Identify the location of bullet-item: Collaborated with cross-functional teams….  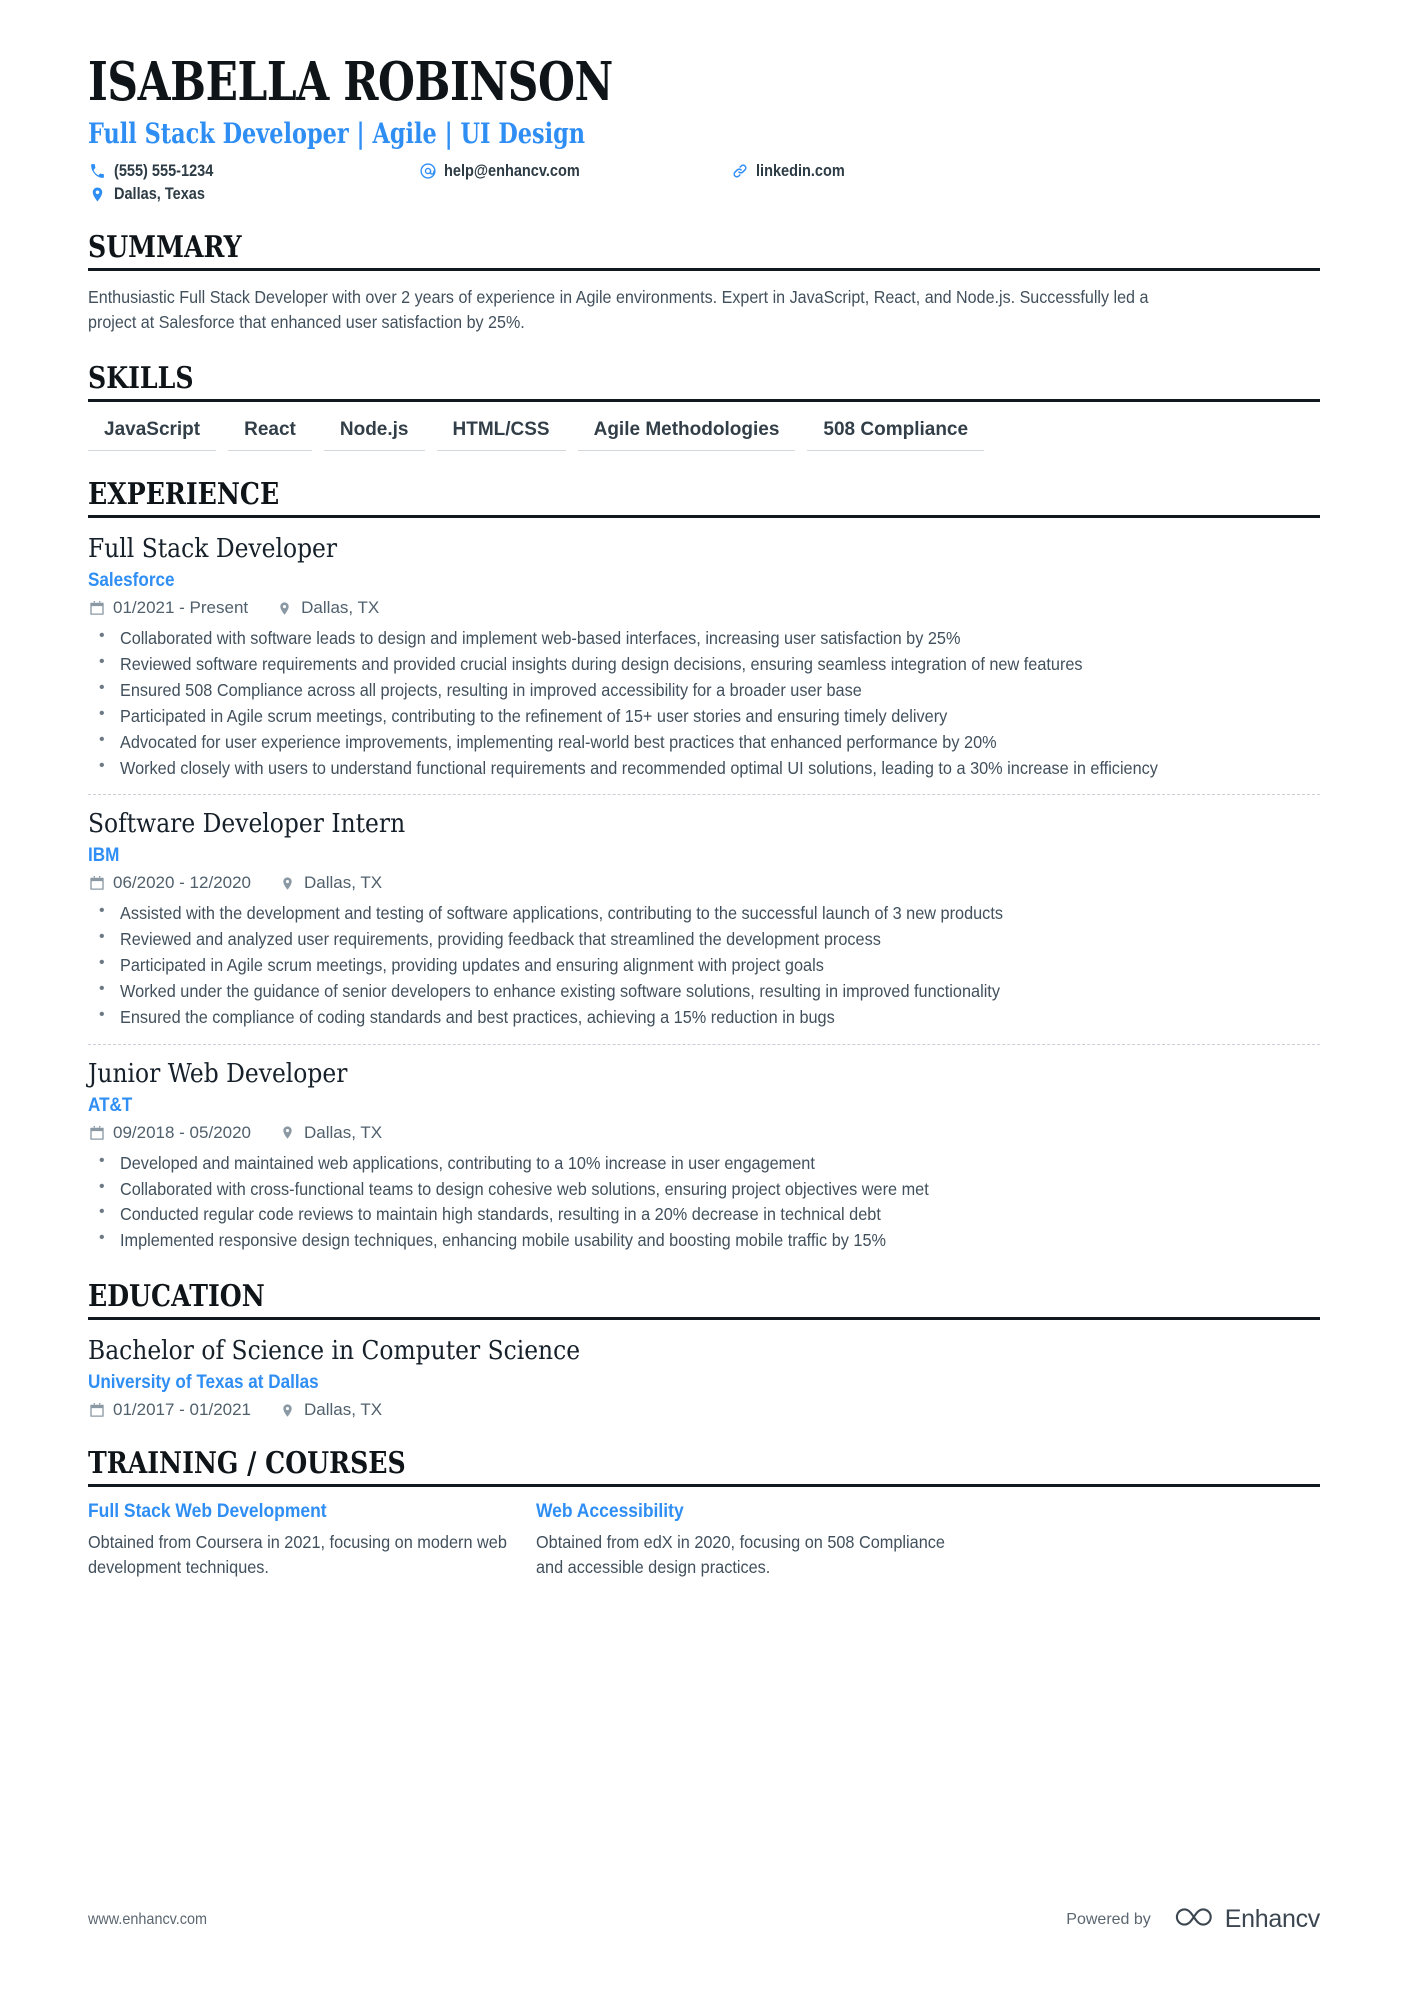
(704, 1189).